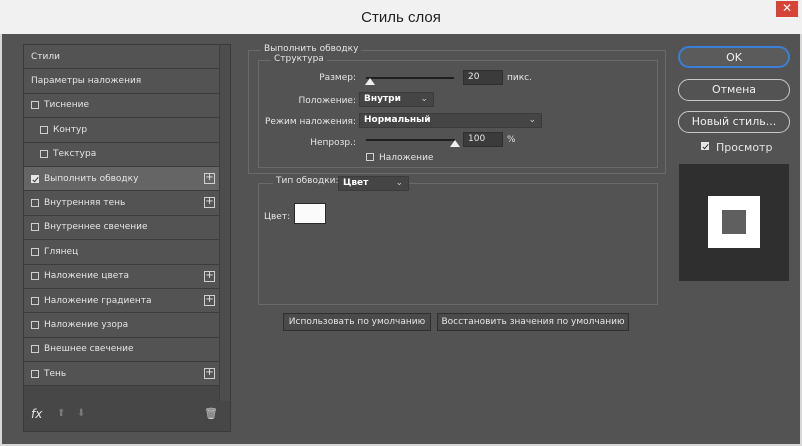 The image size is (802, 446). Describe the element at coordinates (450, 120) in the screenshot. I see `blend-mode-dropdown: Нормальный ⌄` at that location.